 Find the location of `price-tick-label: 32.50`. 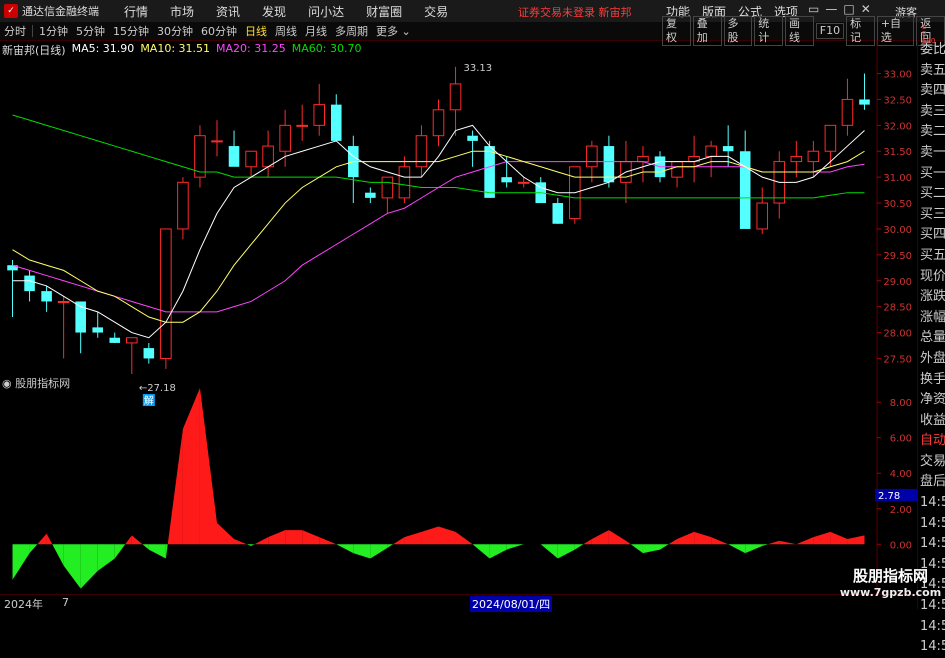

price-tick-label: 32.50 is located at coordinates (897, 100).